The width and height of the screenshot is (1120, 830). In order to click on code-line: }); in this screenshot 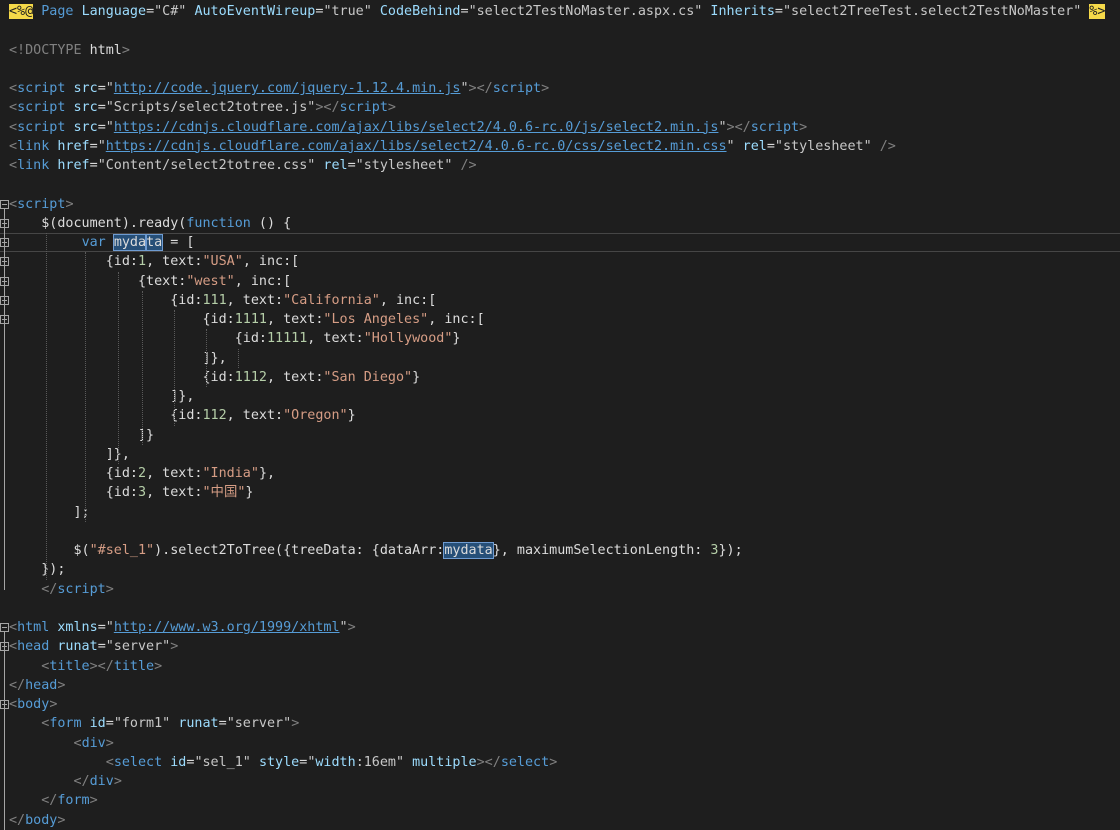, I will do `click(560, 569)`.